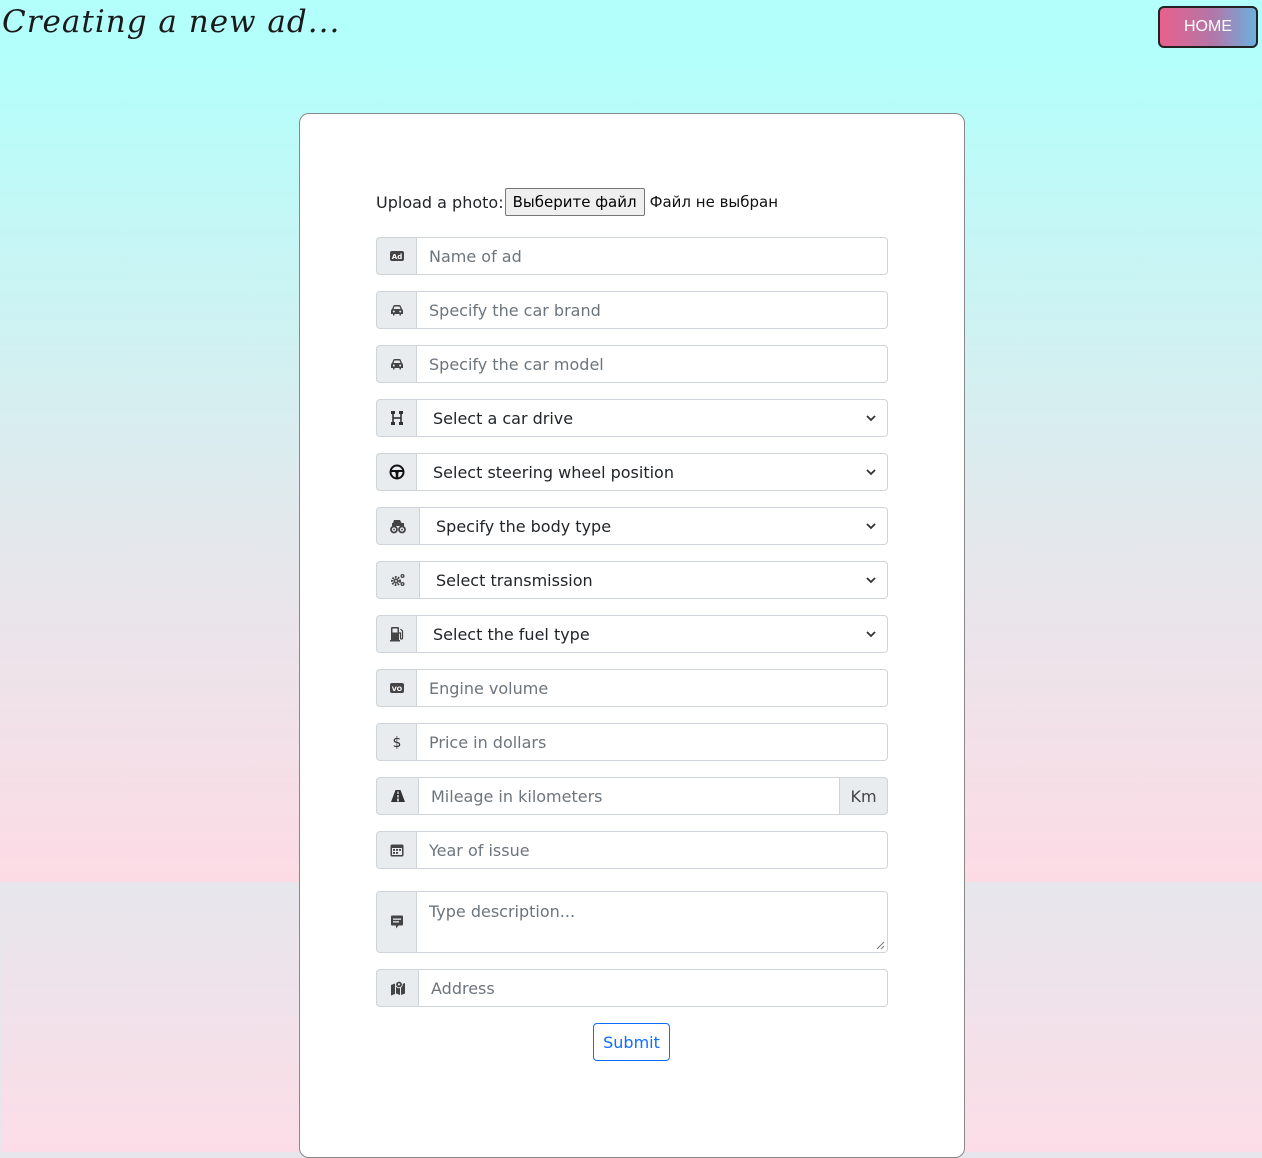 The height and width of the screenshot is (1158, 1262). Describe the element at coordinates (440, 202) in the screenshot. I see `upload-label: Upload a photo:` at that location.